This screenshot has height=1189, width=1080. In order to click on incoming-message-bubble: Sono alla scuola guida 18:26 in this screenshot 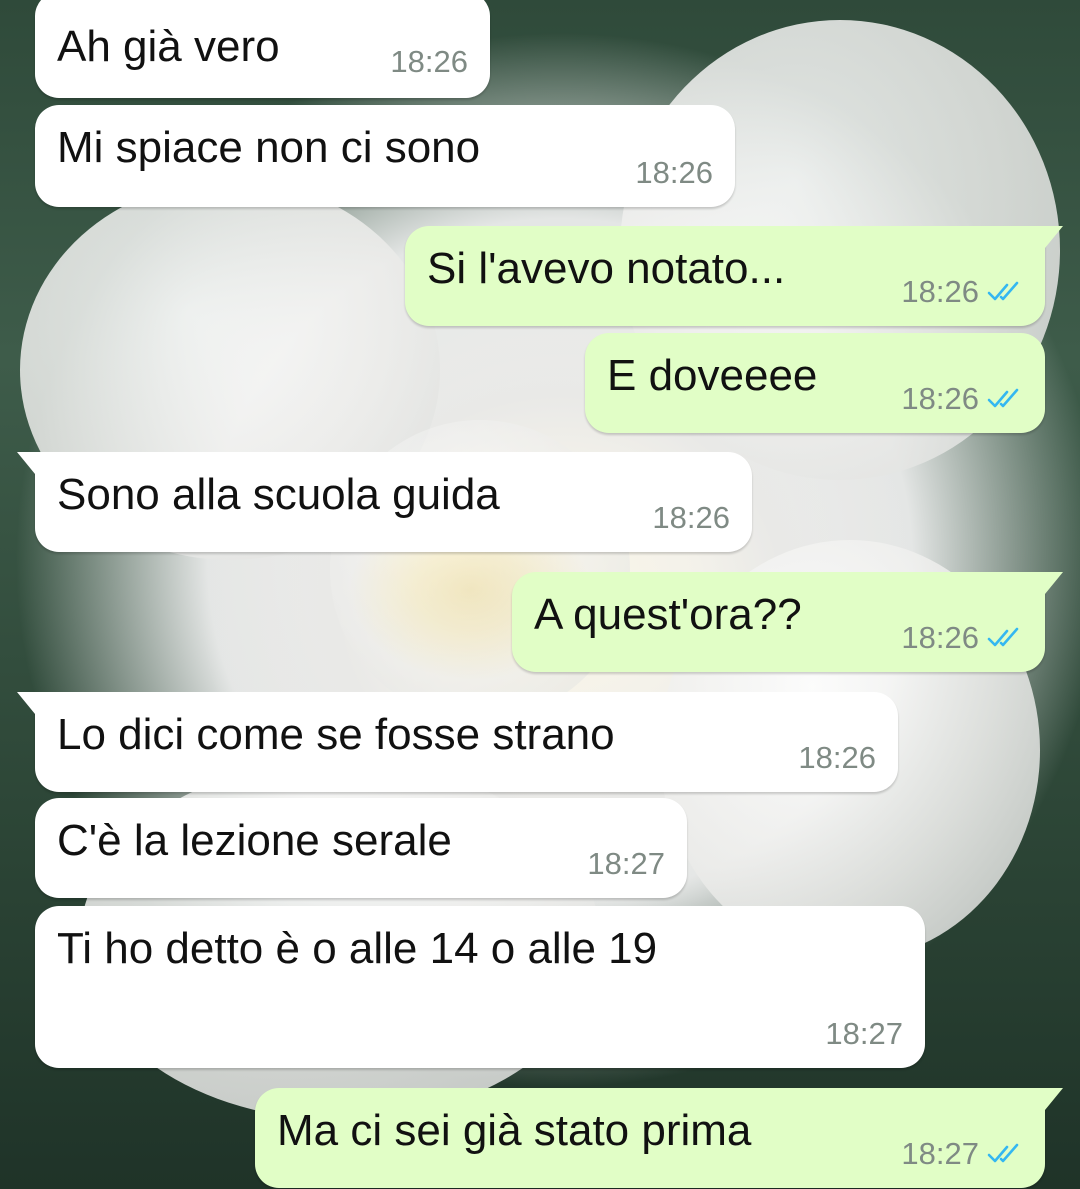, I will do `click(384, 502)`.